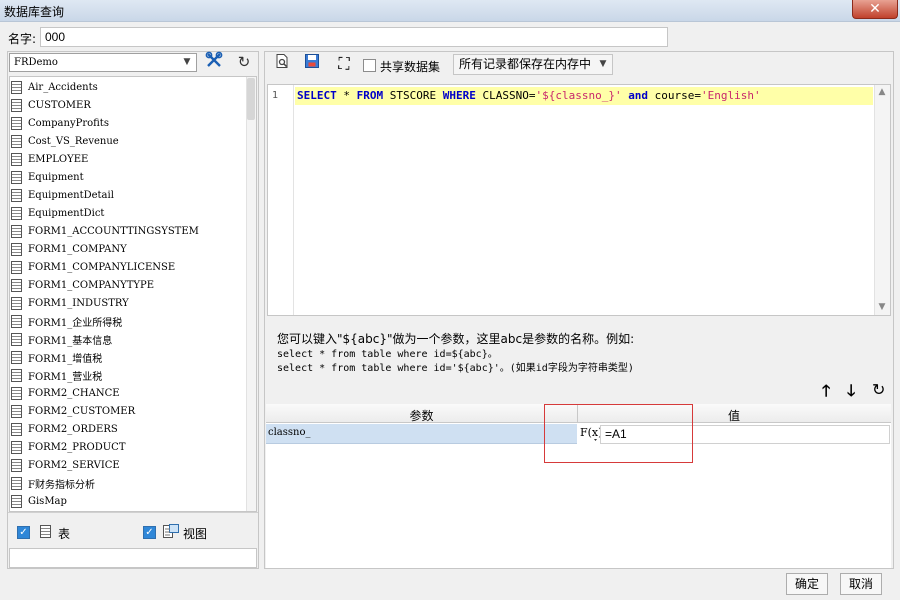  Describe the element at coordinates (149, 532) in the screenshot. I see `view-filter-checkbox: ✓` at that location.